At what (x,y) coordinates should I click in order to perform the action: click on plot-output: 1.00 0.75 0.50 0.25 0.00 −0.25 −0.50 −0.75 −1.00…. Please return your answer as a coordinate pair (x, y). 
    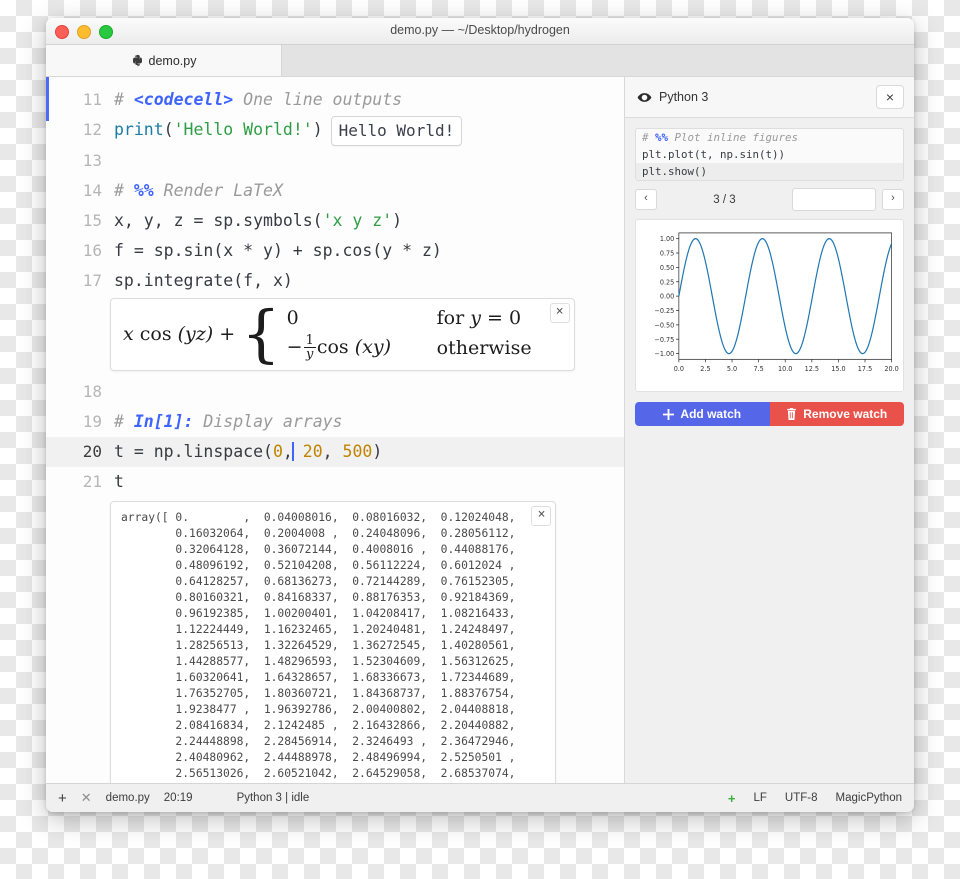
    Looking at the image, I should click on (769, 305).